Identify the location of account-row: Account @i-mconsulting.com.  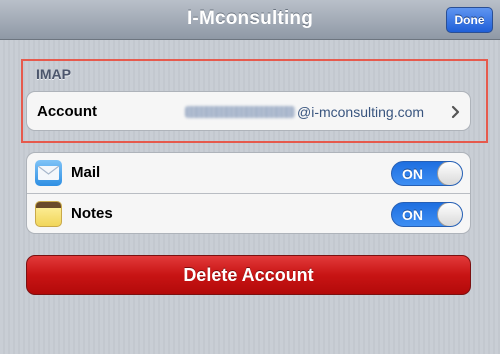
(248, 111).